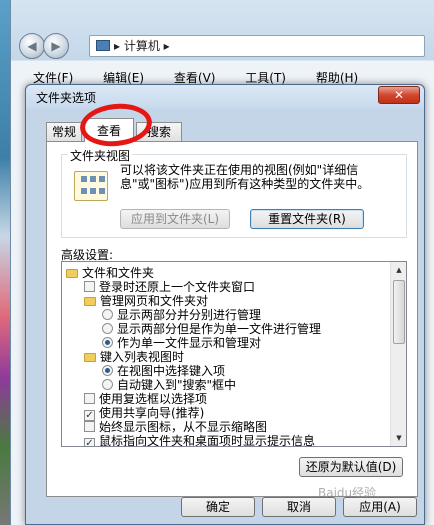 This screenshot has height=525, width=434. I want to click on tab-general: 常规, so click(64, 132).